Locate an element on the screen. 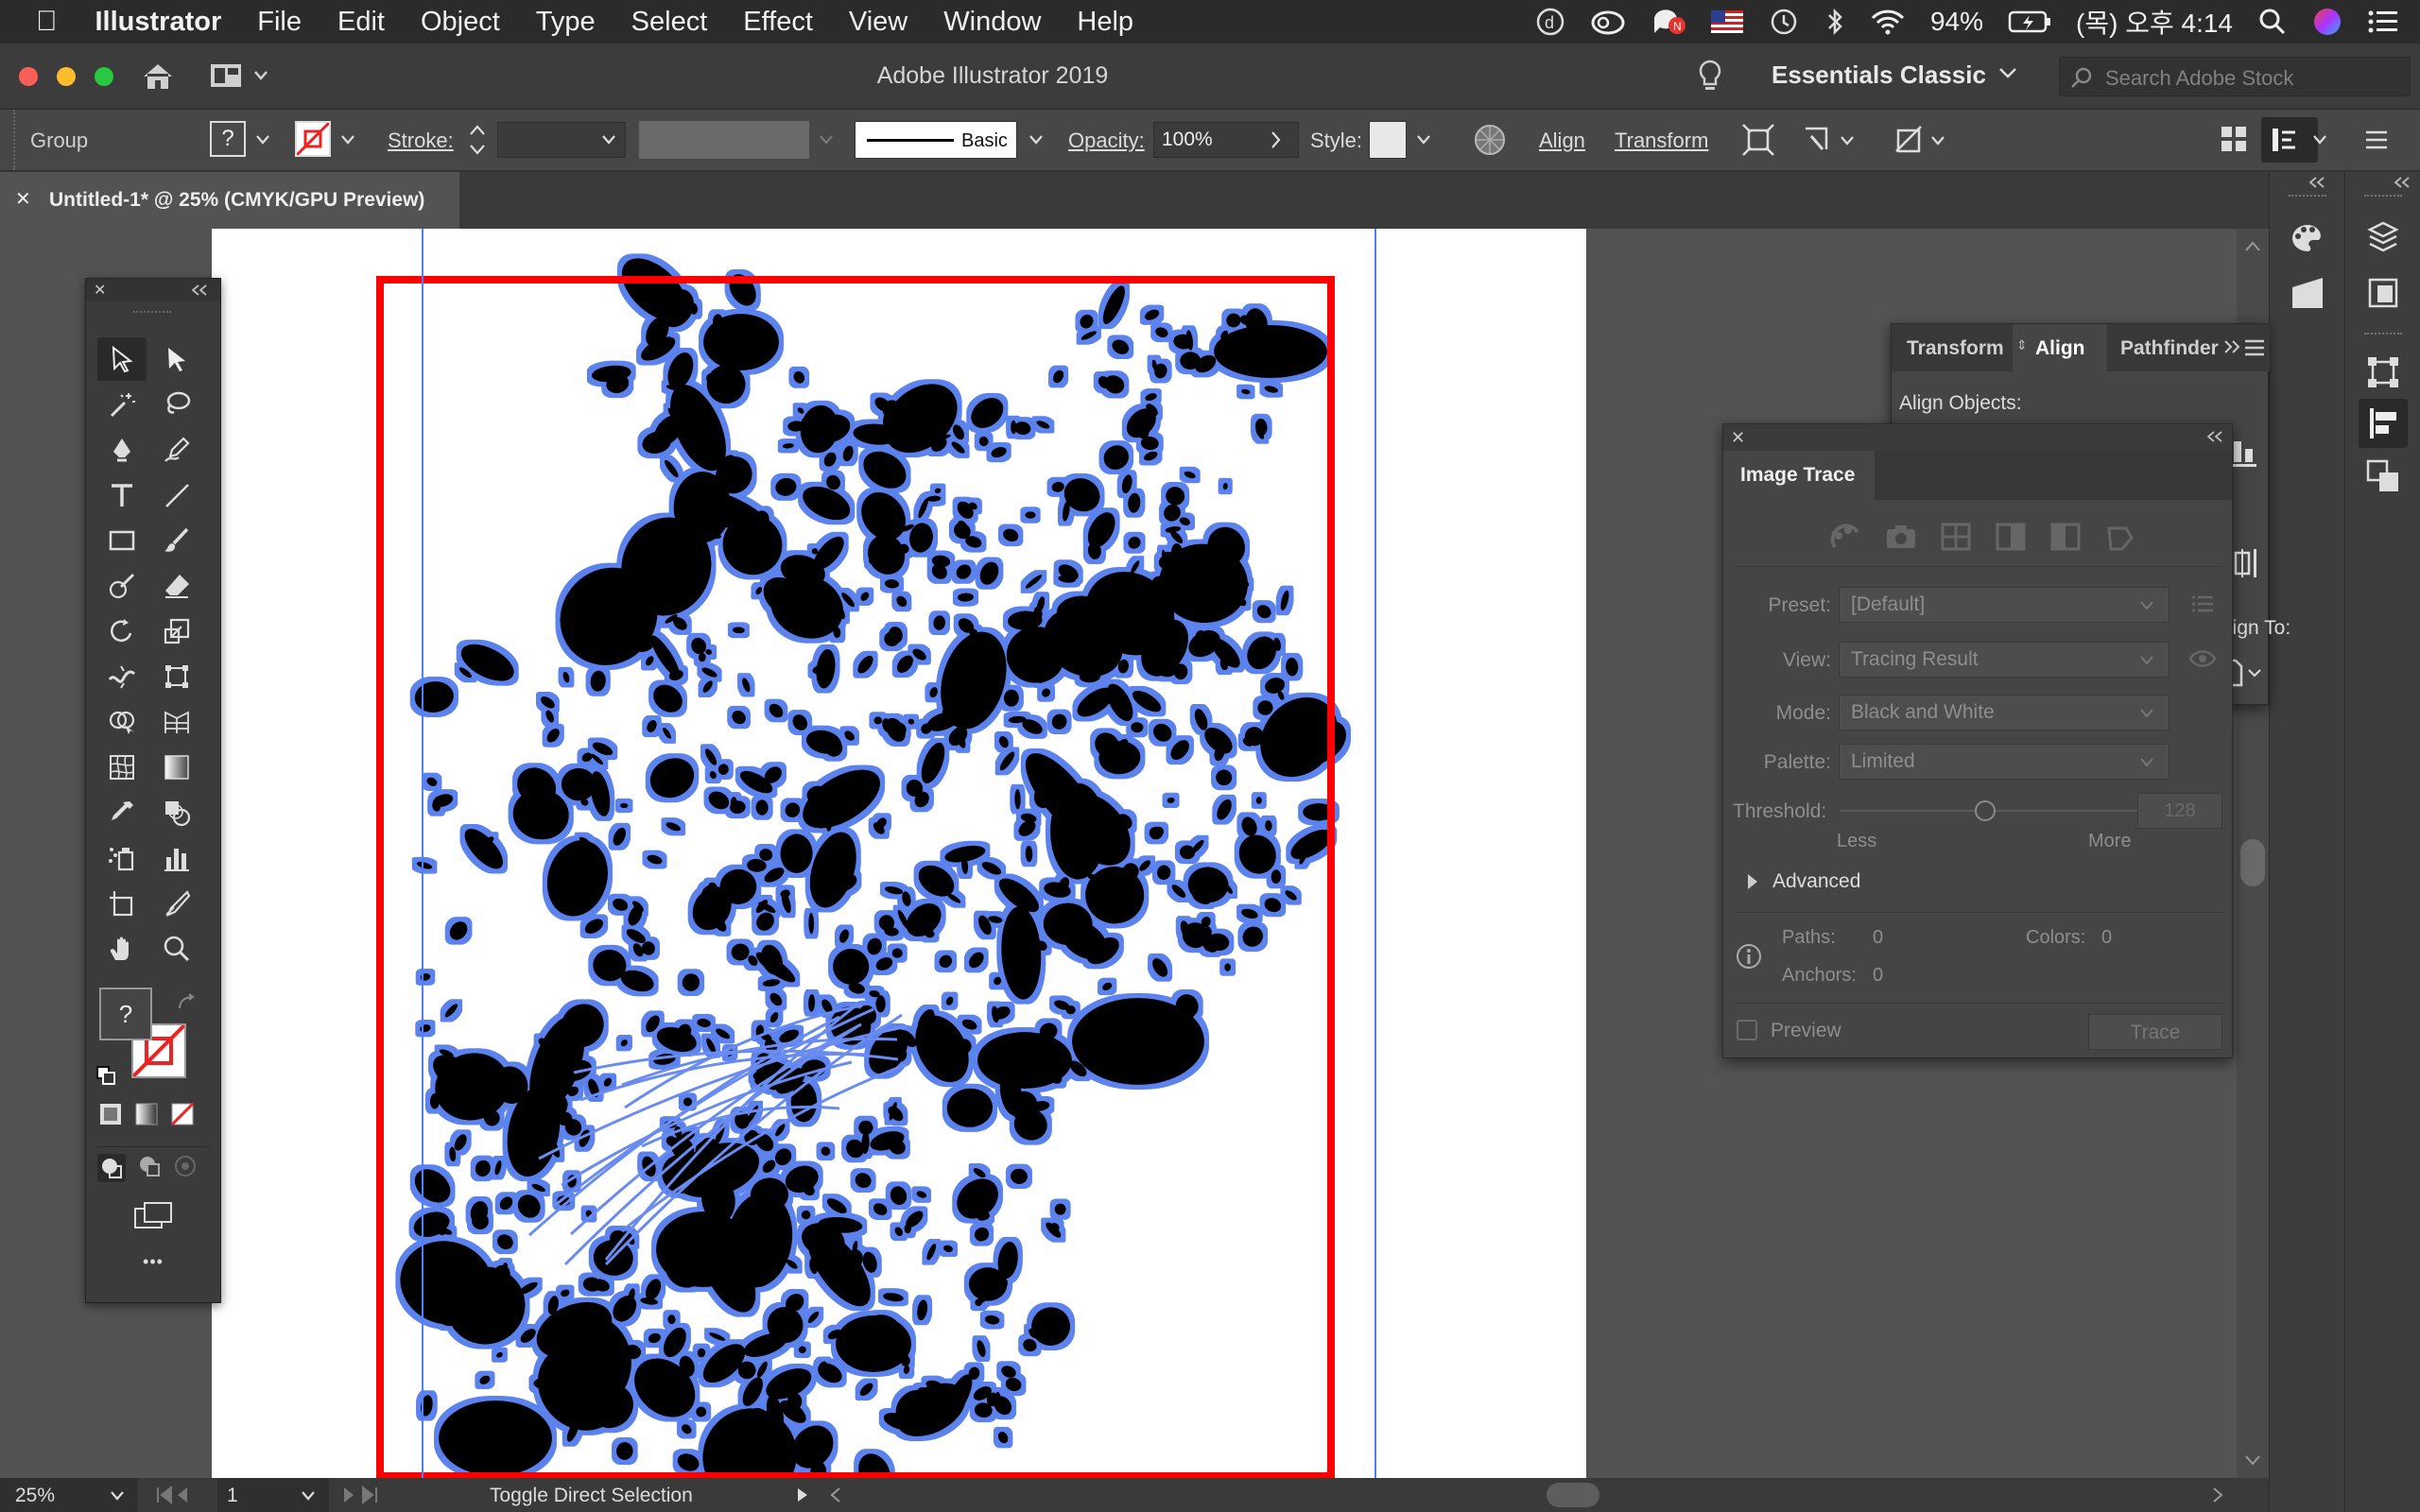 This screenshot has height=1512, width=2420. menu-view: View is located at coordinates (878, 22).